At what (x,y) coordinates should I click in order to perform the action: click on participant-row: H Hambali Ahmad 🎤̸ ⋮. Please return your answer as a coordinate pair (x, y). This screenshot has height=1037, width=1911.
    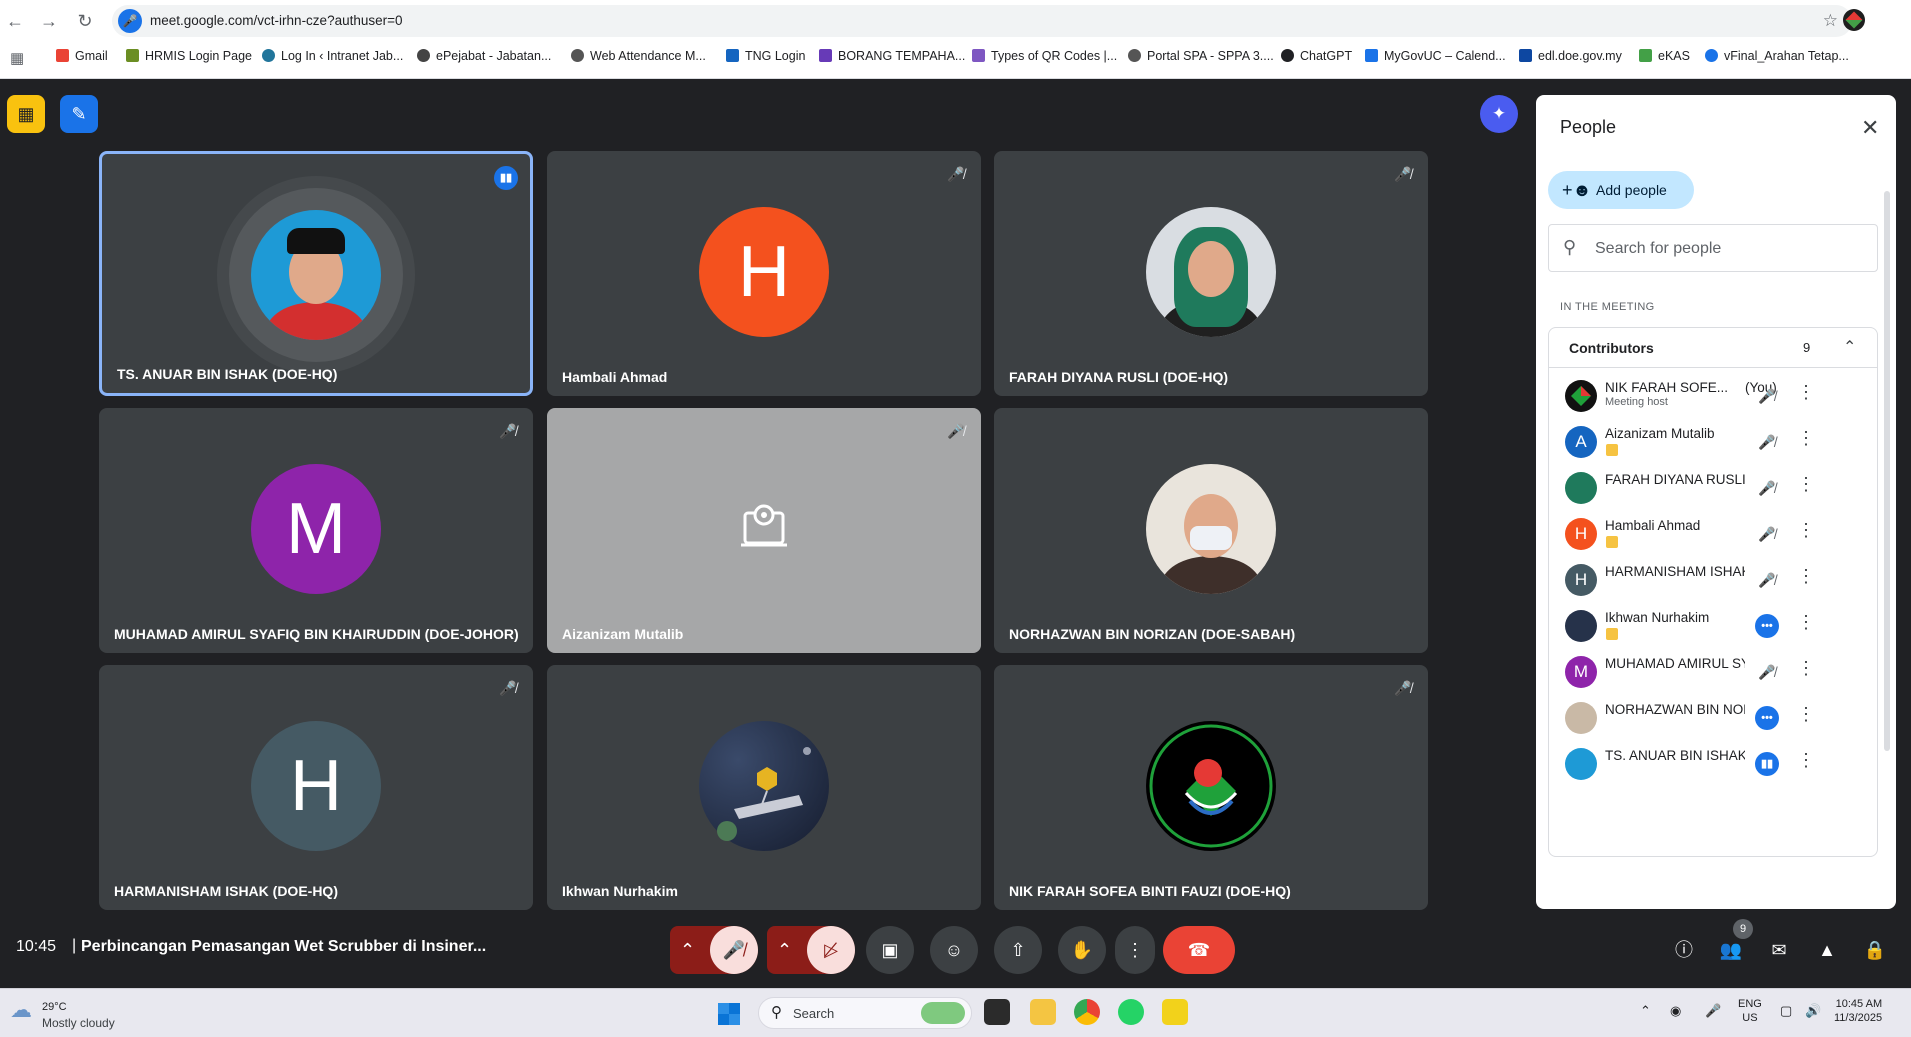
    Looking at the image, I should click on (1713, 535).